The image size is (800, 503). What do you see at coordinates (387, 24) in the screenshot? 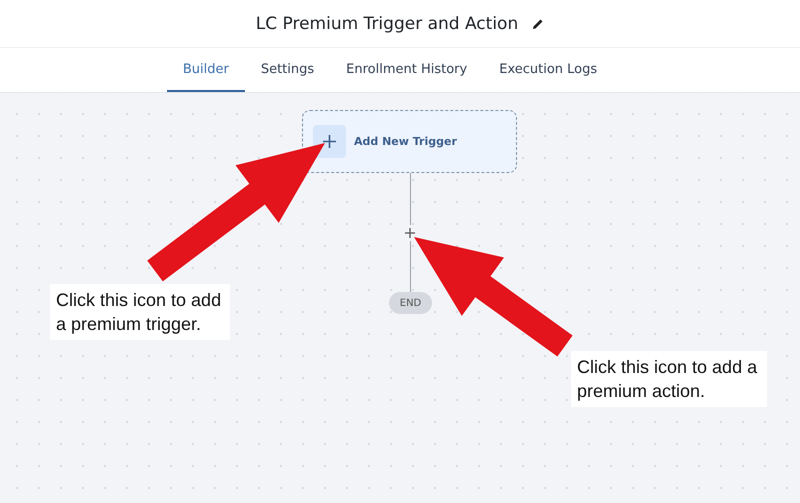
I see `page-title: LC Premium Trigger and Action` at bounding box center [387, 24].